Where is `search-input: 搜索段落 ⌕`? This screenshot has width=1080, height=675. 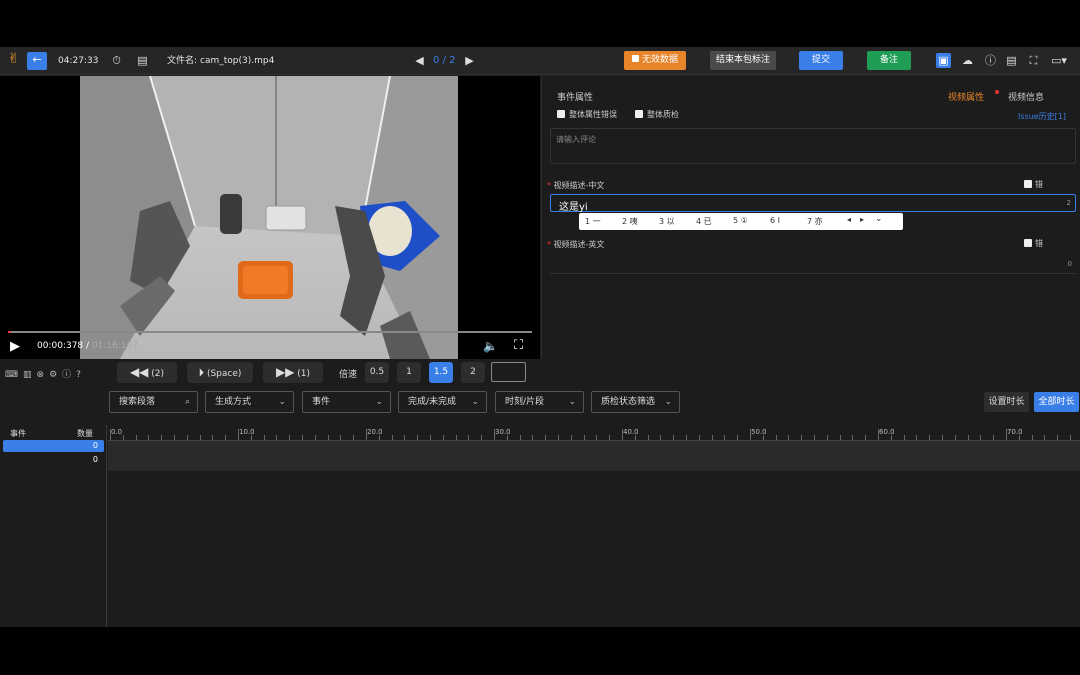
search-input: 搜索段落 ⌕ is located at coordinates (153, 402).